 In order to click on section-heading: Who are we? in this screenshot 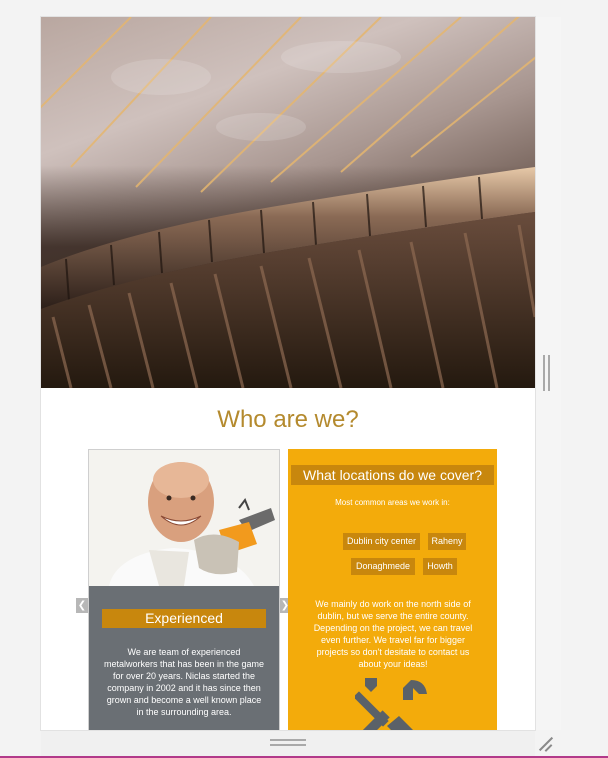, I will do `click(288, 419)`.